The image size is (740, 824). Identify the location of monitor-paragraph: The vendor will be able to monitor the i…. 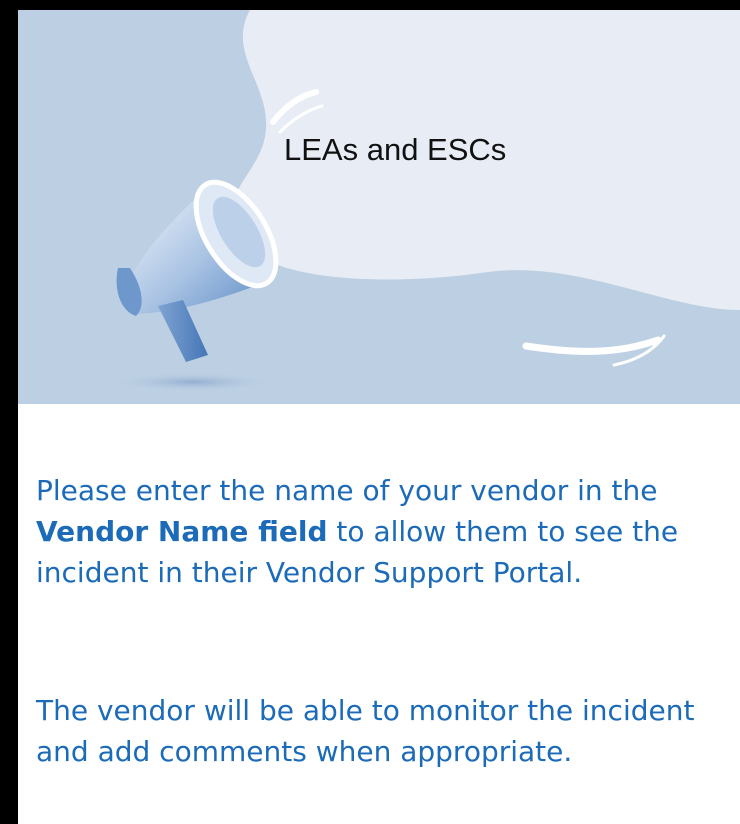
(365, 731).